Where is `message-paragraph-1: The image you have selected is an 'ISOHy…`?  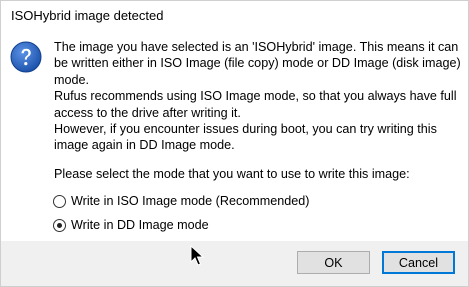 message-paragraph-1: The image you have selected is an 'ISOHy… is located at coordinates (257, 63).